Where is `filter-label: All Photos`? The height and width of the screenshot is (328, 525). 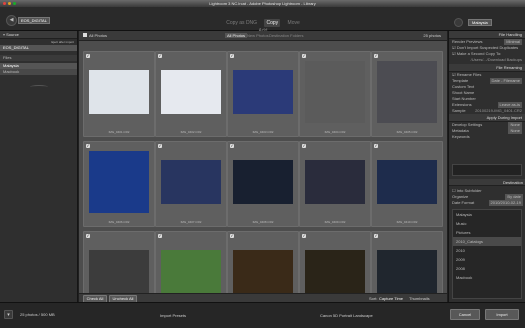
filter-label: All Photos is located at coordinates (98, 35).